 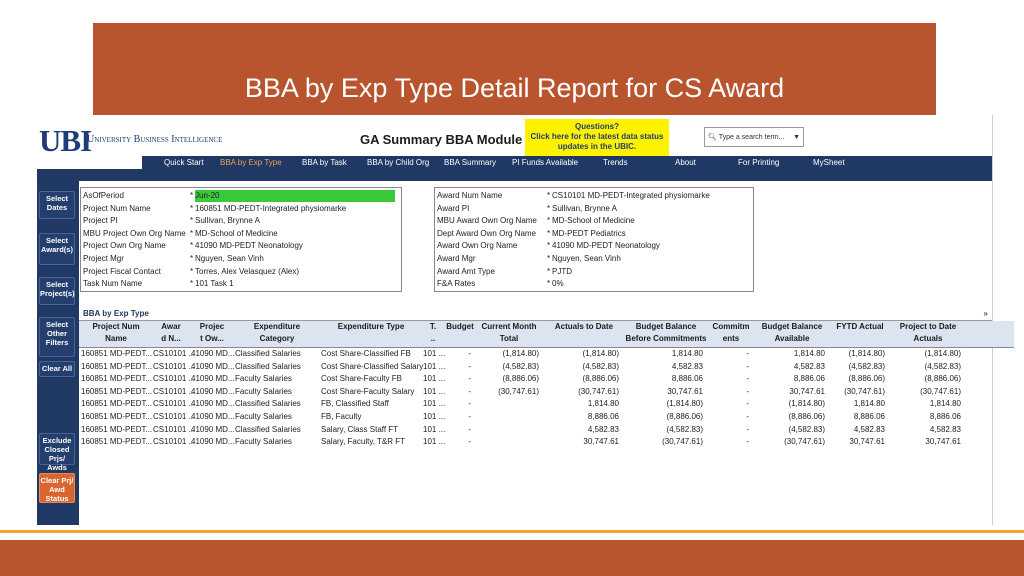 I want to click on table-cell: Cost Share-Faculty FB, so click(x=361, y=379).